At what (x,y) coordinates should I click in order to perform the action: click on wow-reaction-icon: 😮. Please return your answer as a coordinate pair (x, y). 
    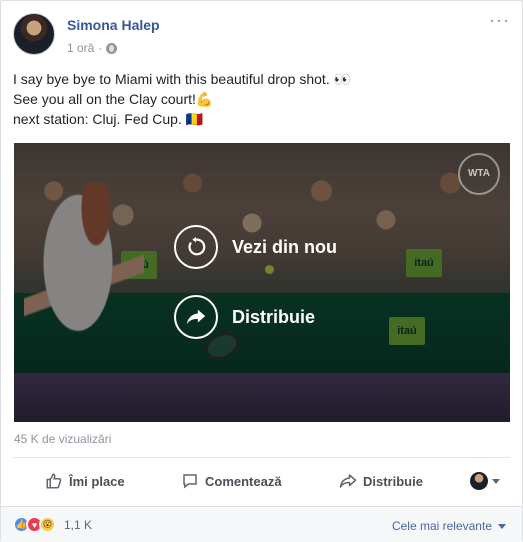
    Looking at the image, I should click on (47, 524).